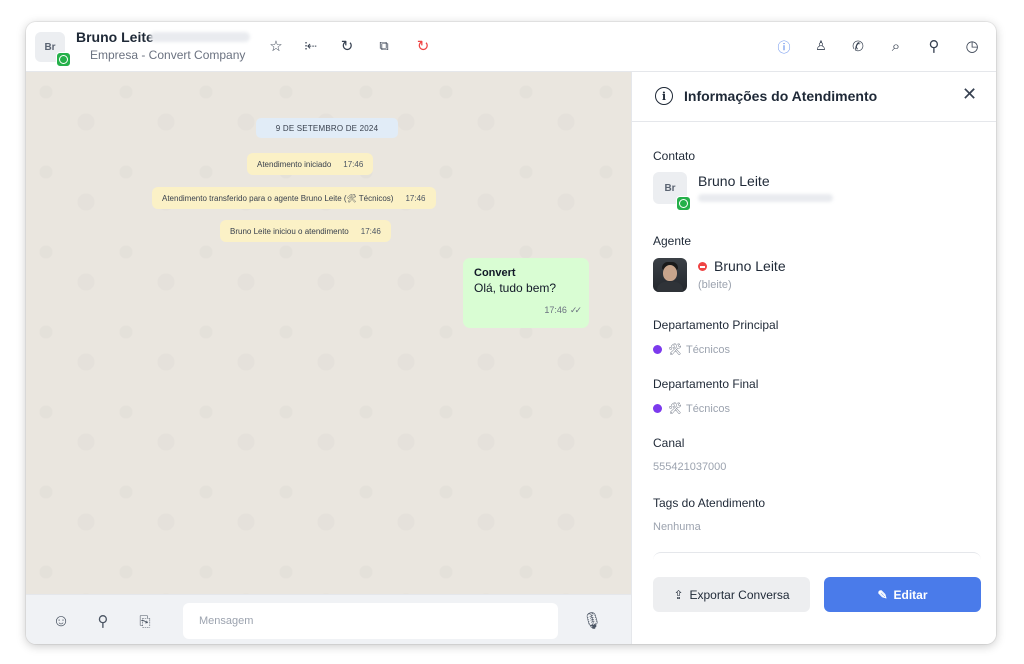 This screenshot has height=664, width=1024. Describe the element at coordinates (276, 46) in the screenshot. I see `star-icon: ☆` at that location.